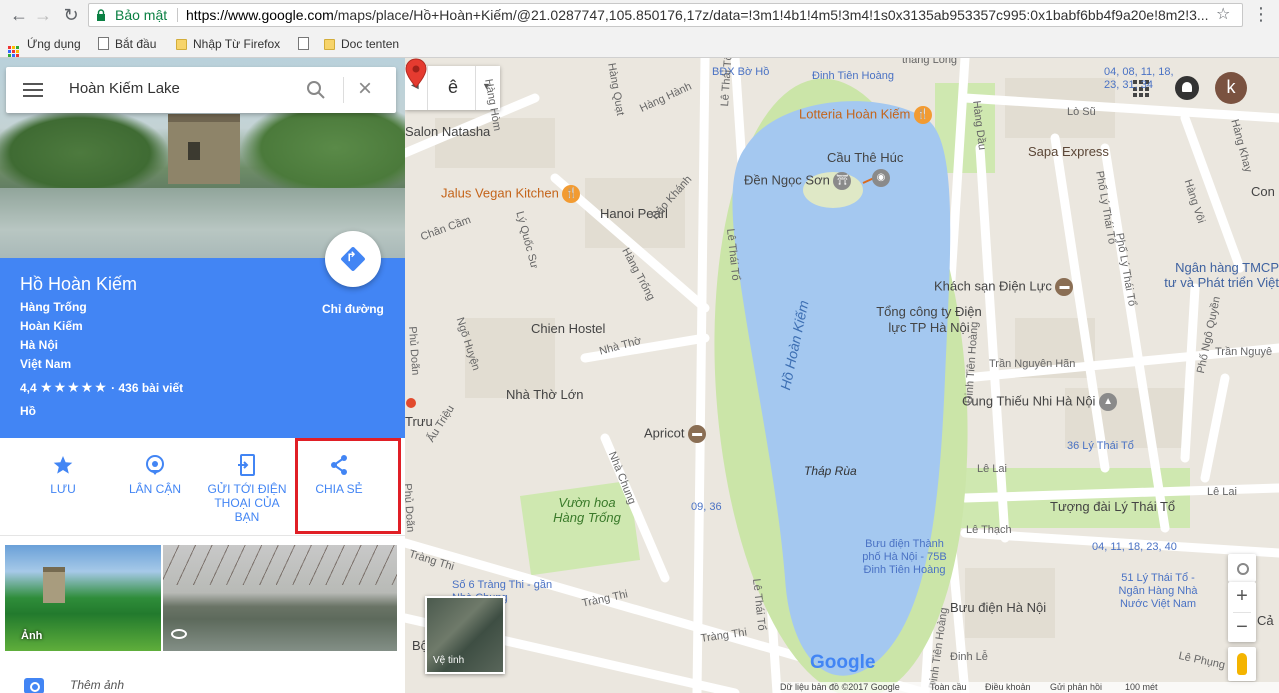 Image resolution: width=1279 pixels, height=693 pixels. I want to click on feedback-link: Gửi phản hồi, so click(1076, 687).